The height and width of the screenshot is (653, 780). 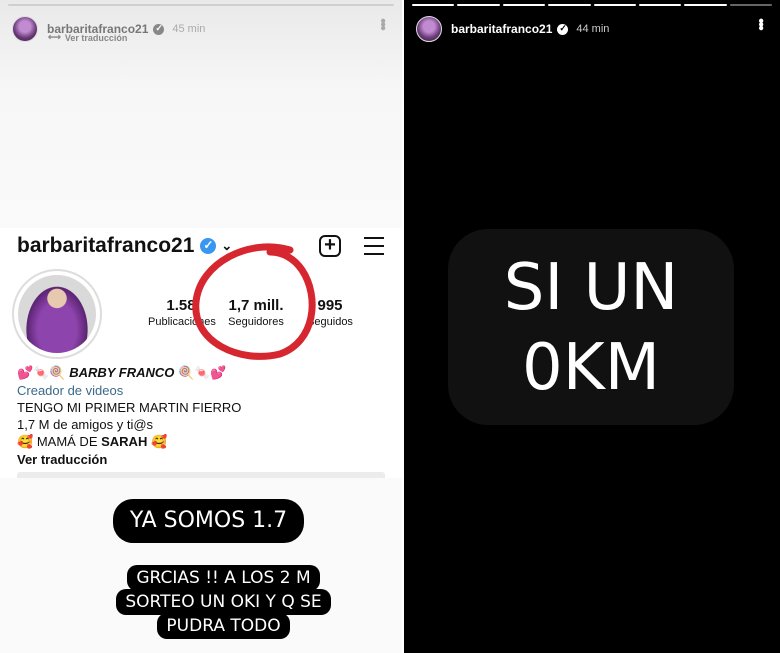 I want to click on profile-handle: barbaritafranco21, so click(x=106, y=245).